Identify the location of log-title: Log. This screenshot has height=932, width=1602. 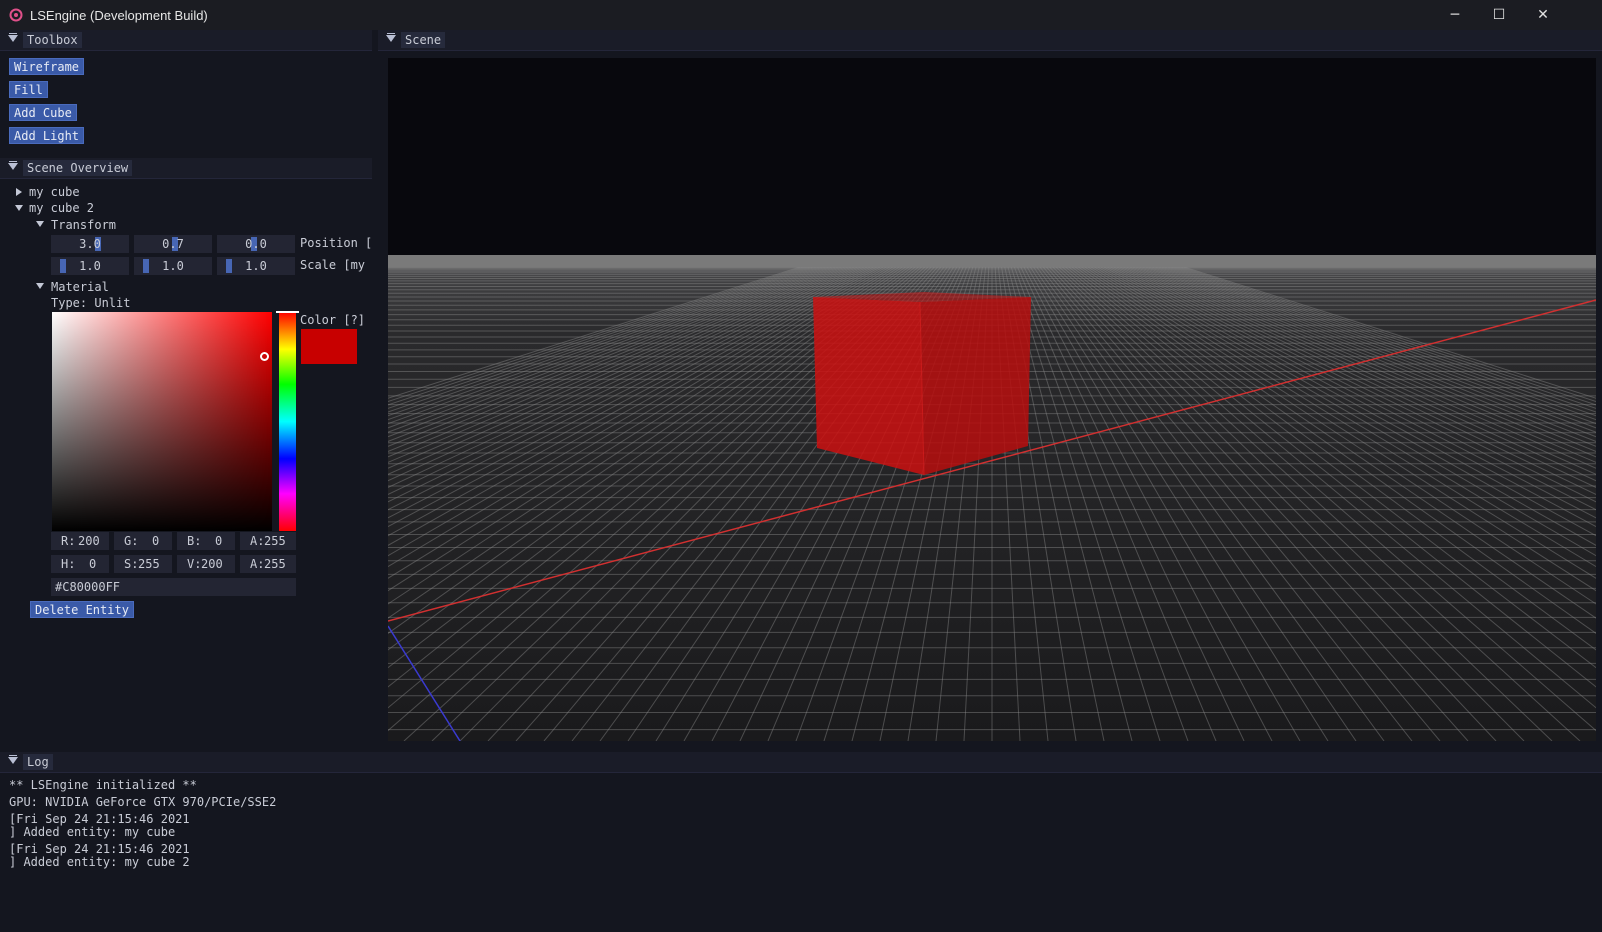
(38, 762).